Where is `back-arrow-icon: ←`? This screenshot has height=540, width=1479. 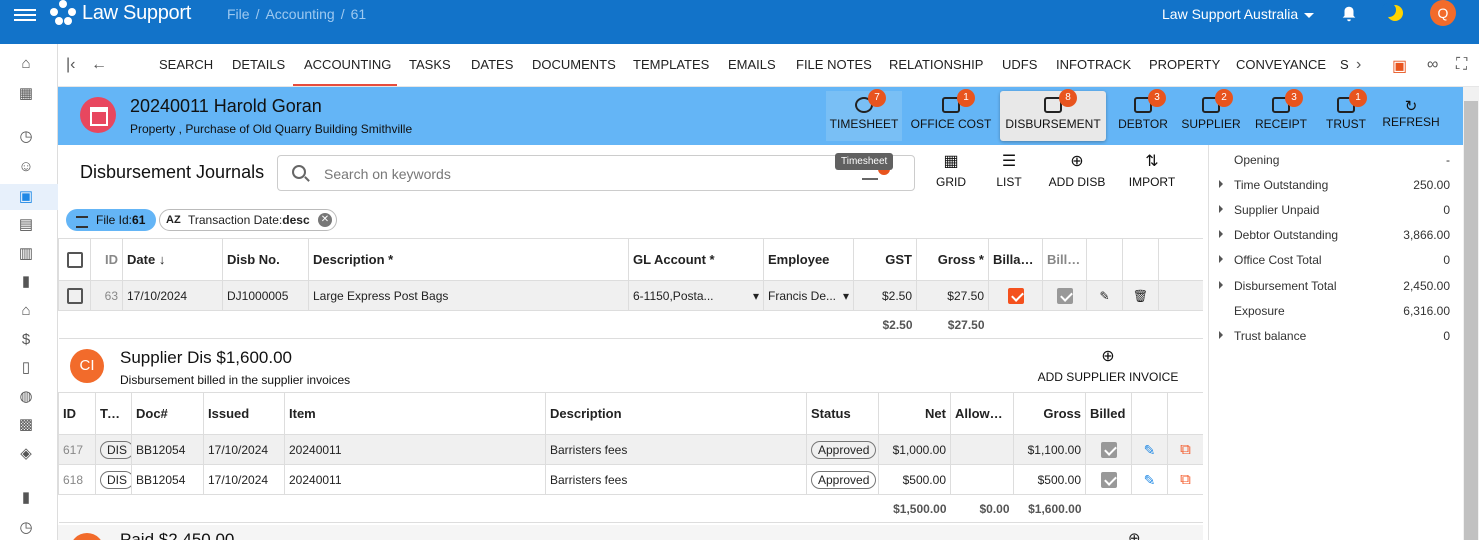 back-arrow-icon: ← is located at coordinates (99, 65).